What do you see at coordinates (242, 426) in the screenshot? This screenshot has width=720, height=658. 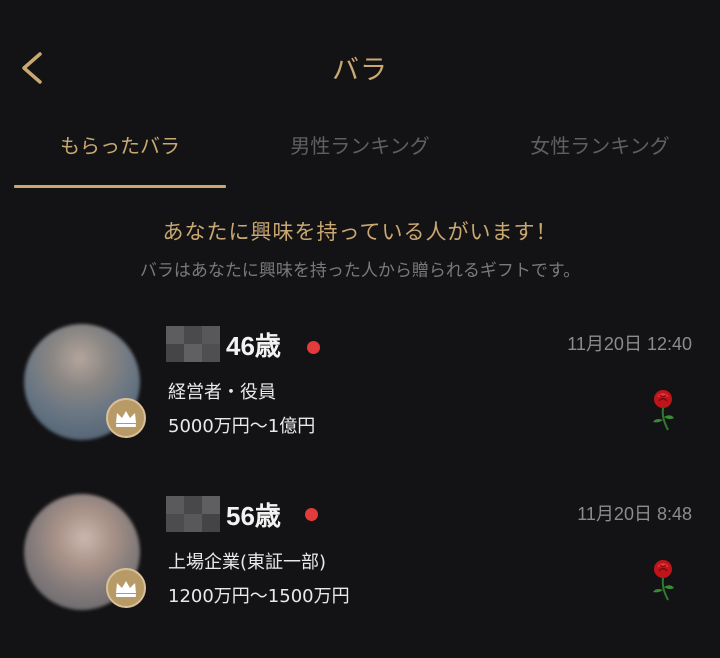 I see `income-label: 5000万円〜1億円` at bounding box center [242, 426].